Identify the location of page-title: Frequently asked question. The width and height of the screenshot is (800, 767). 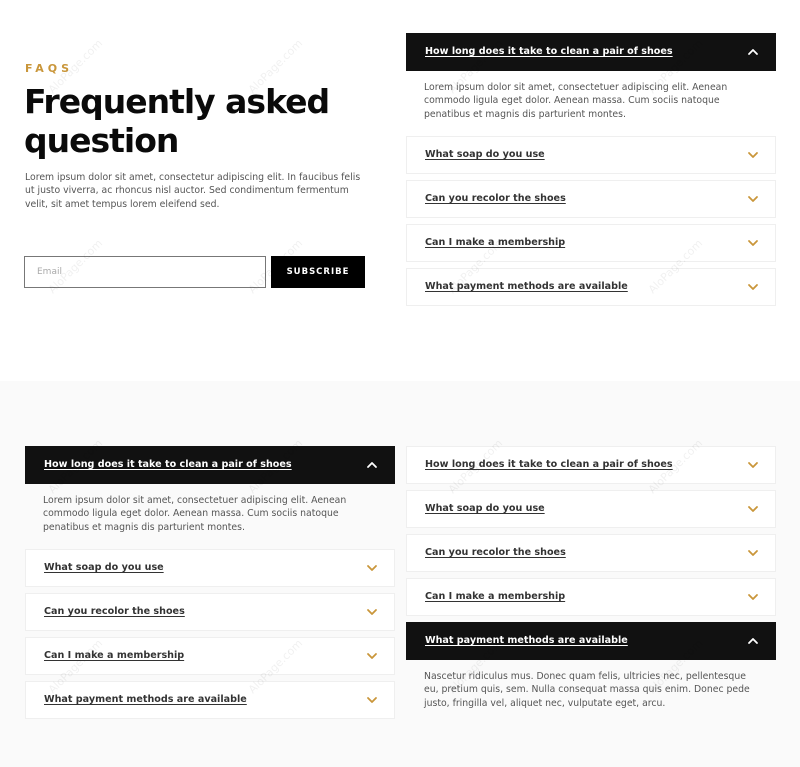
(177, 121).